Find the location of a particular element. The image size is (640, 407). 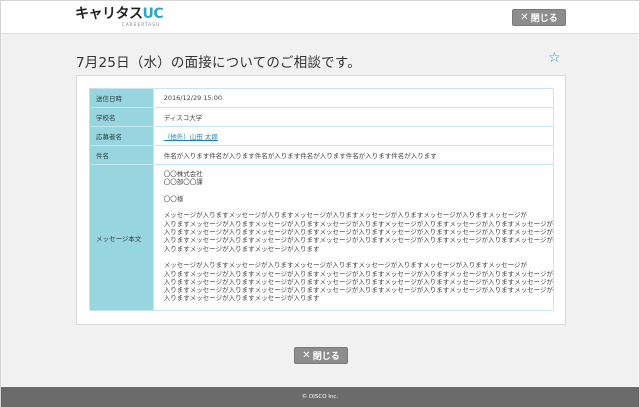

school-name: ディスコ大学 is located at coordinates (353, 117).